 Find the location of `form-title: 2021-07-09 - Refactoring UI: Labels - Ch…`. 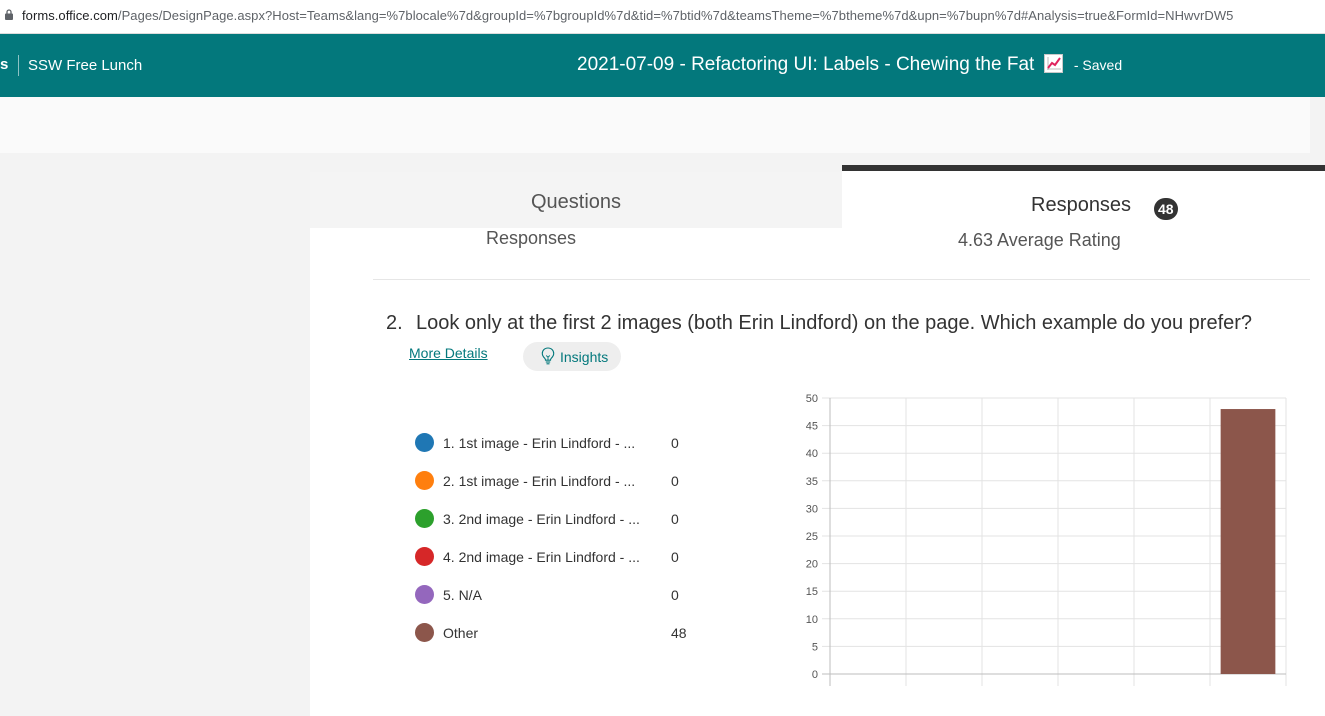

form-title: 2021-07-09 - Refactoring UI: Labels - Ch… is located at coordinates (805, 64).